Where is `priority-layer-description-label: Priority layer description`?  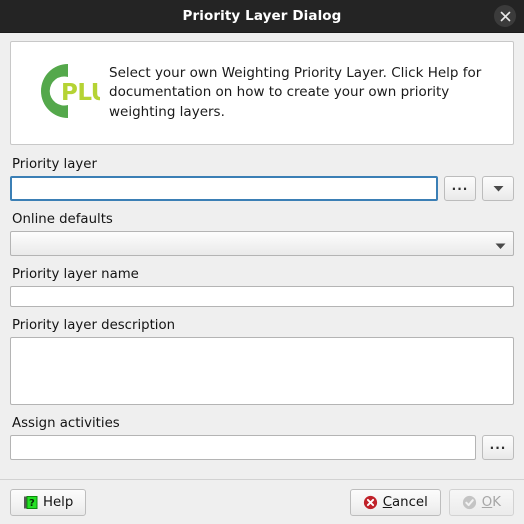 priority-layer-description-label: Priority layer description is located at coordinates (94, 325).